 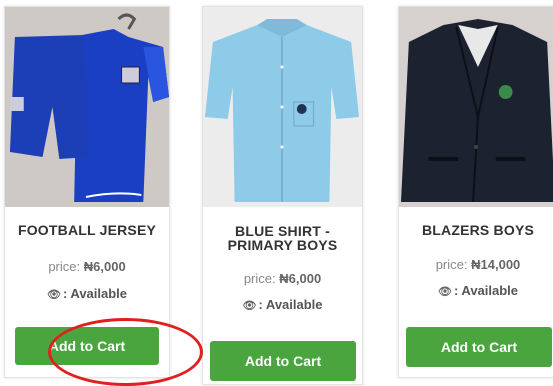 What do you see at coordinates (282, 107) in the screenshot?
I see `blue-shirt-image` at bounding box center [282, 107].